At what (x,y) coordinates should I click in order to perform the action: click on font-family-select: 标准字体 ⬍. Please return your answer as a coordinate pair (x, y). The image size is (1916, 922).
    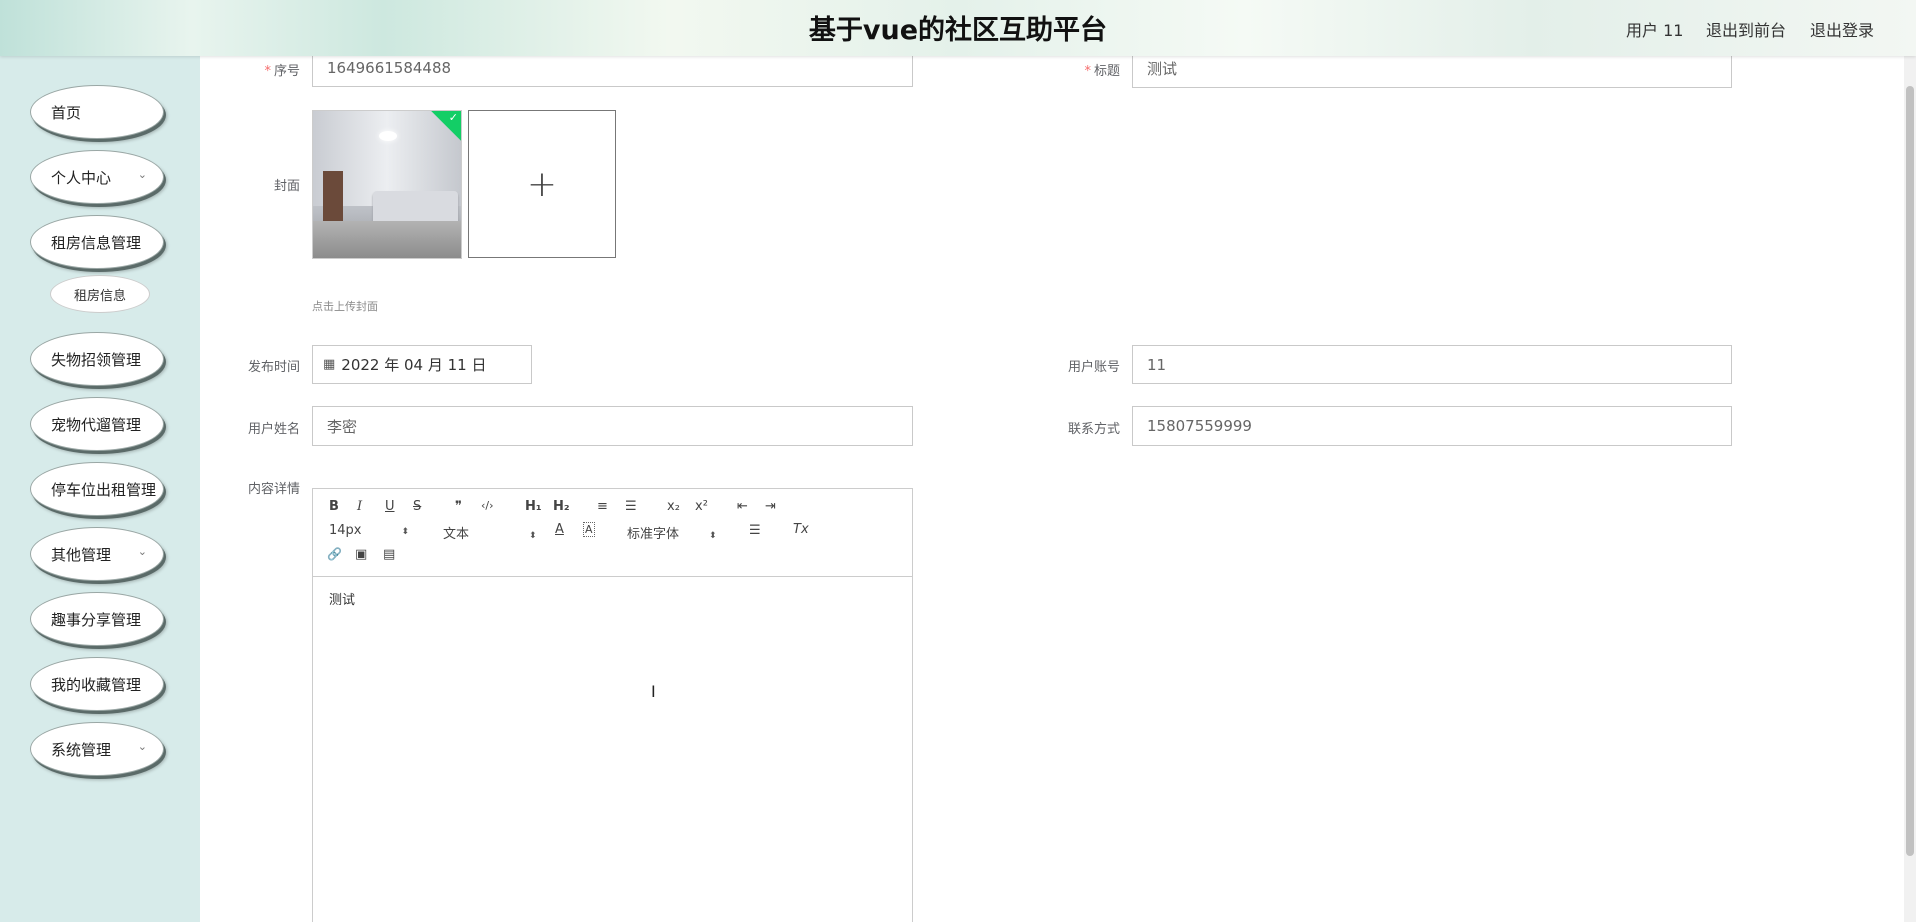
    Looking at the image, I should click on (672, 532).